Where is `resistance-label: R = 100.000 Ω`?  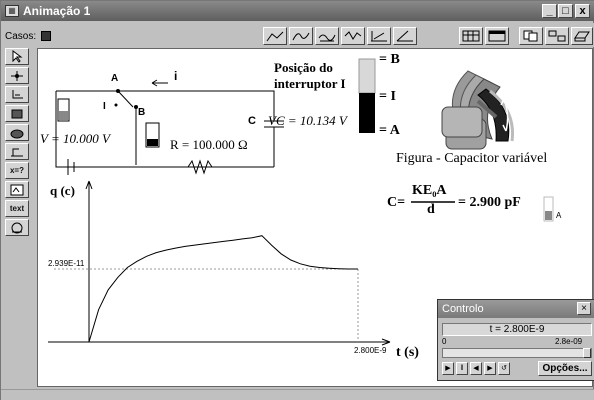
resistance-label: R = 100.000 Ω is located at coordinates (209, 144).